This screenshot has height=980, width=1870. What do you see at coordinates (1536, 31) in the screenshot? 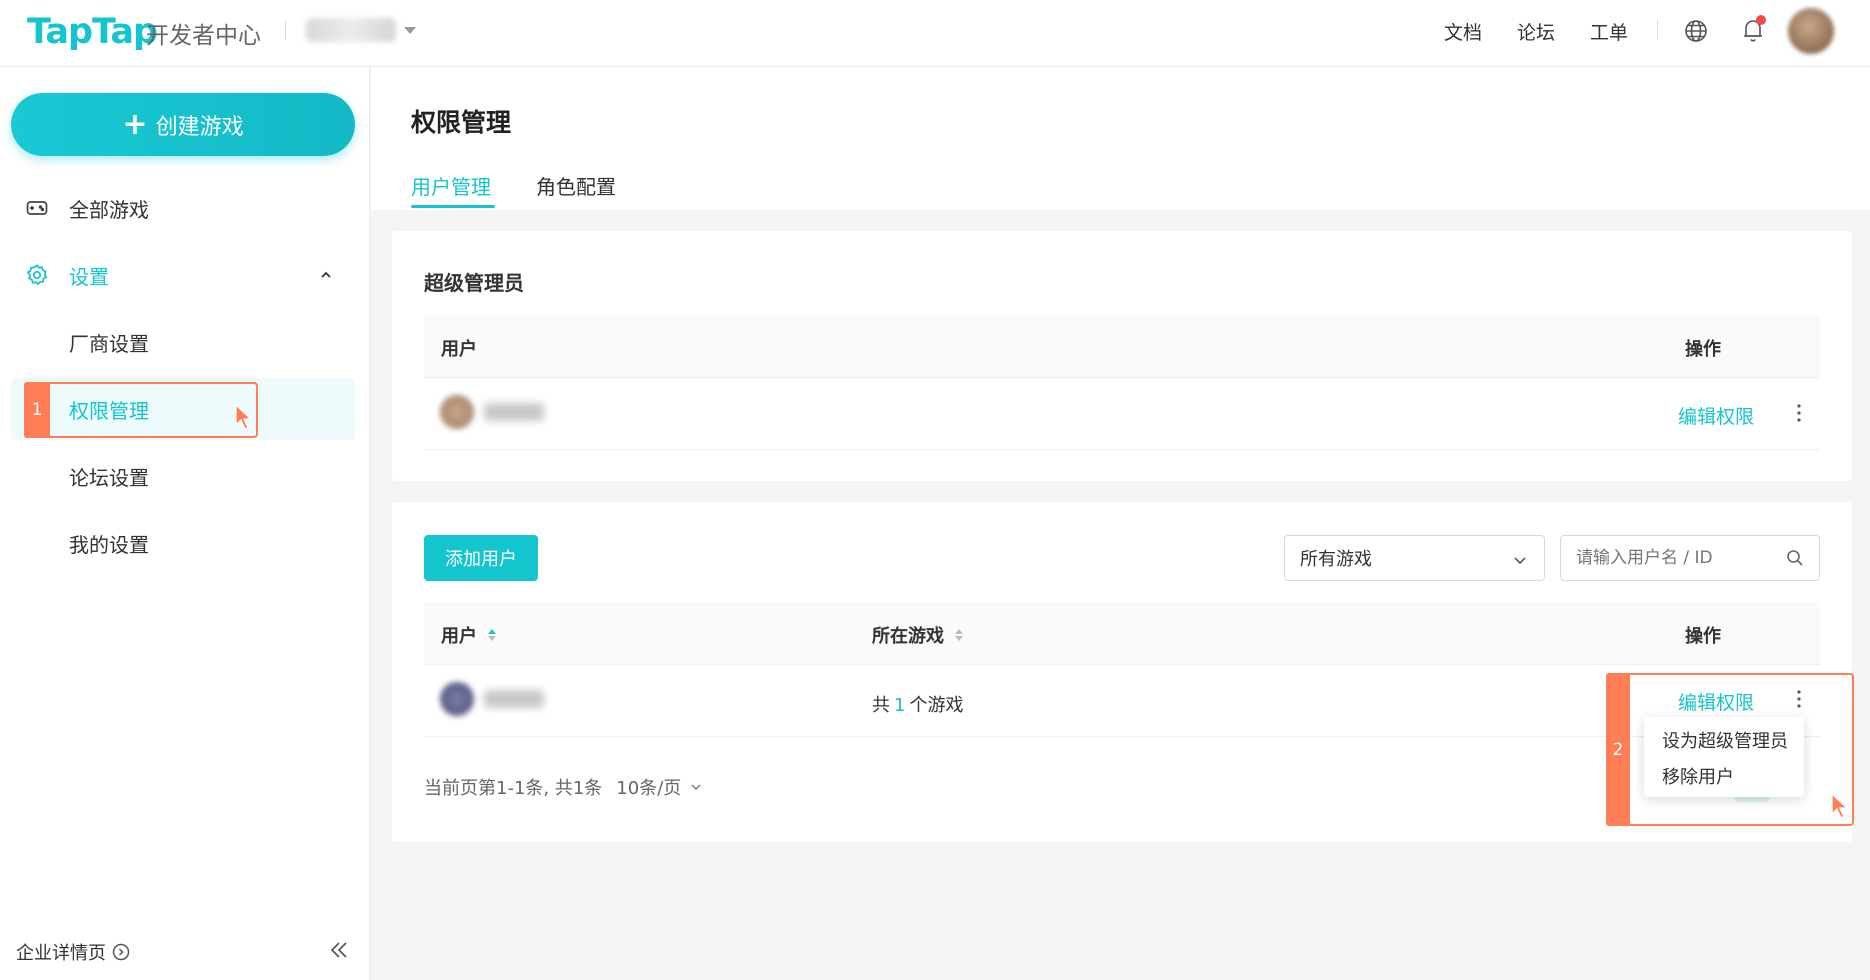
I see `forum-link: 论坛` at bounding box center [1536, 31].